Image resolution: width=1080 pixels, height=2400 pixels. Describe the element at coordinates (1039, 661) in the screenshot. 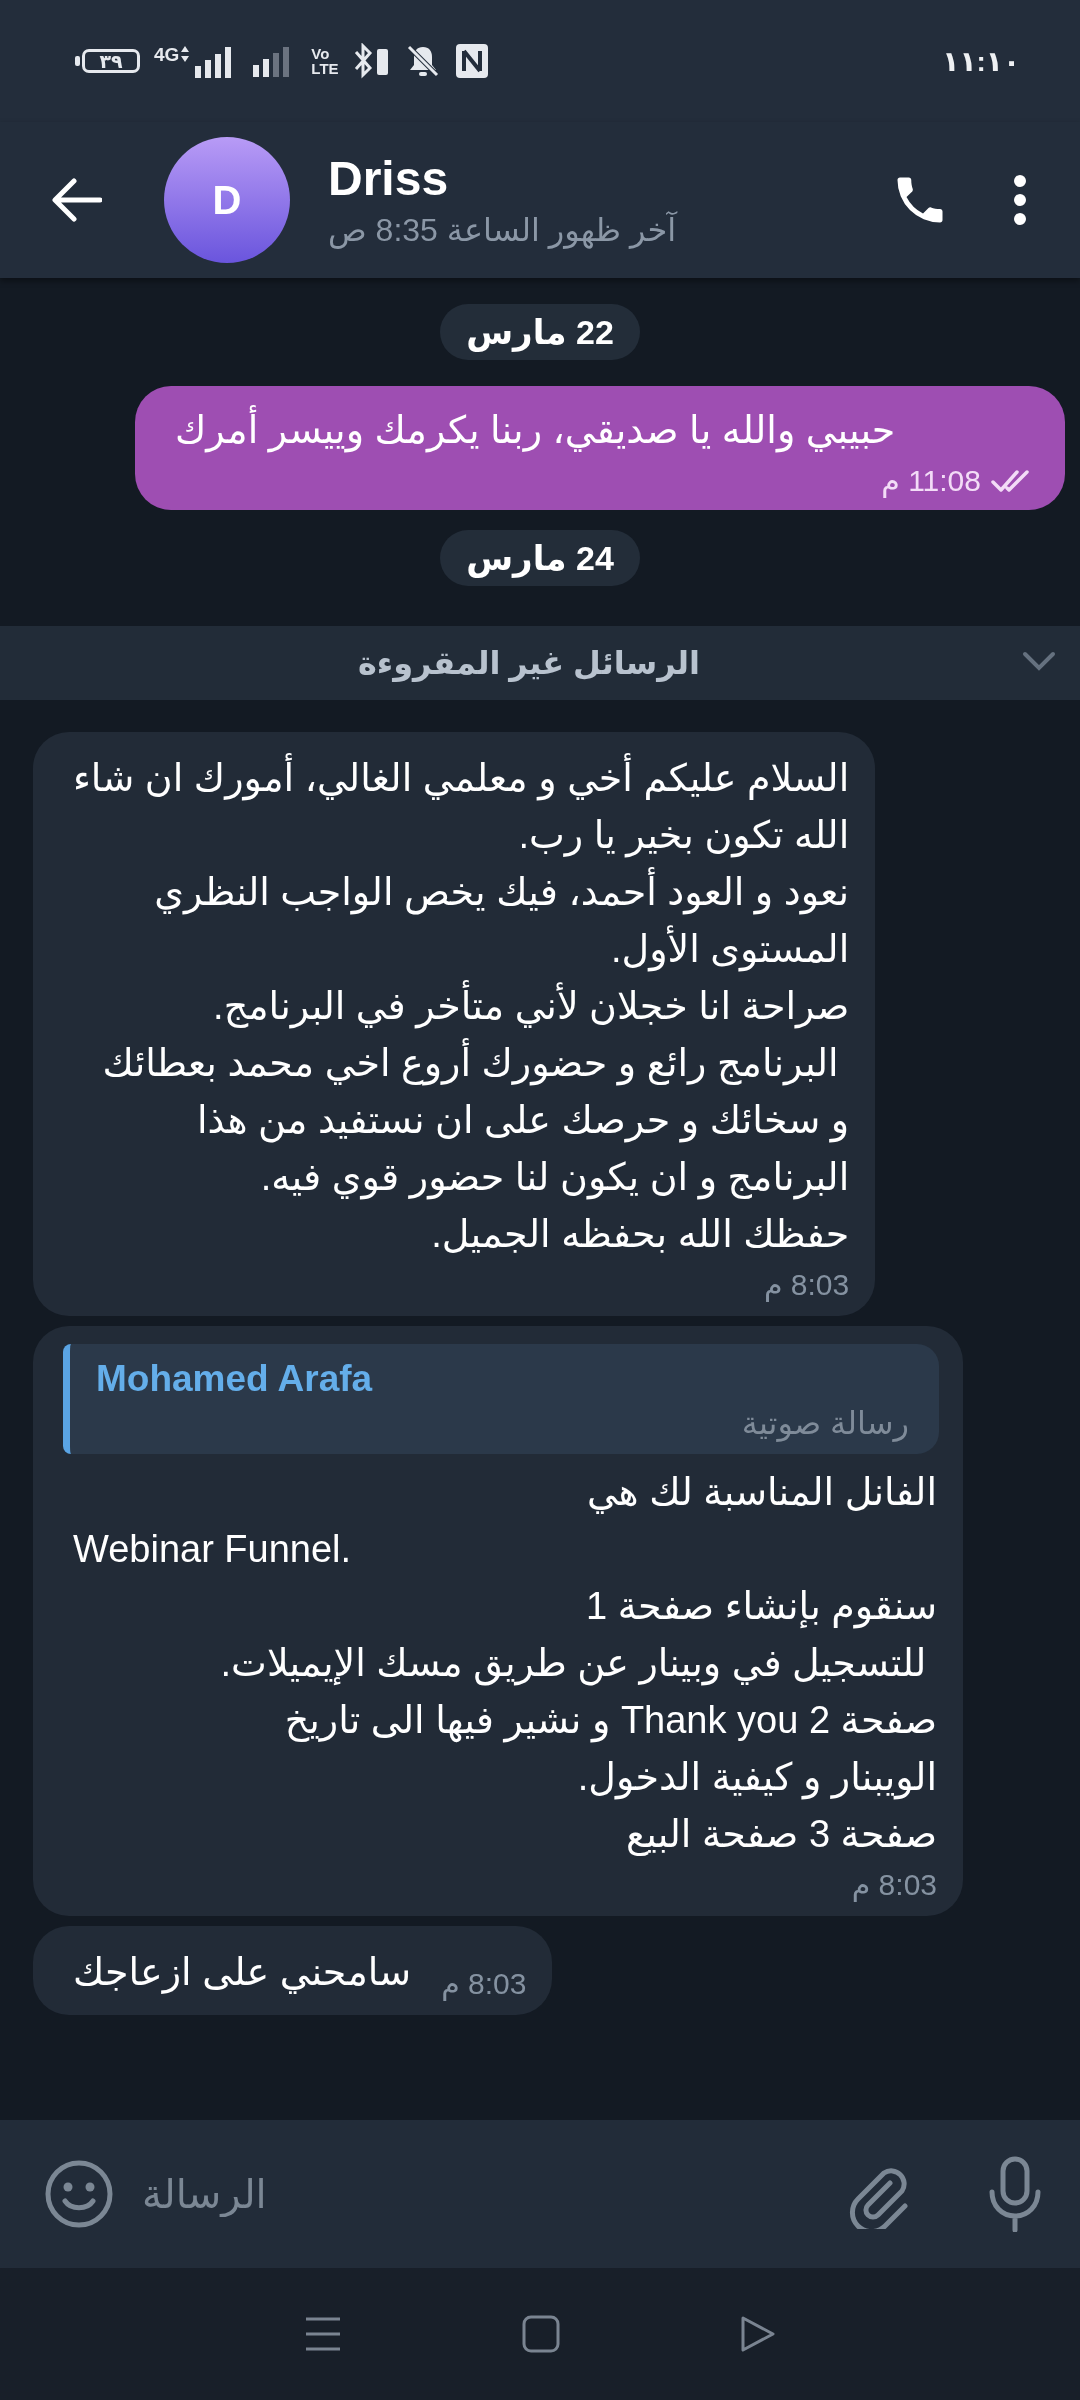

I see `chevron-down-icon` at that location.